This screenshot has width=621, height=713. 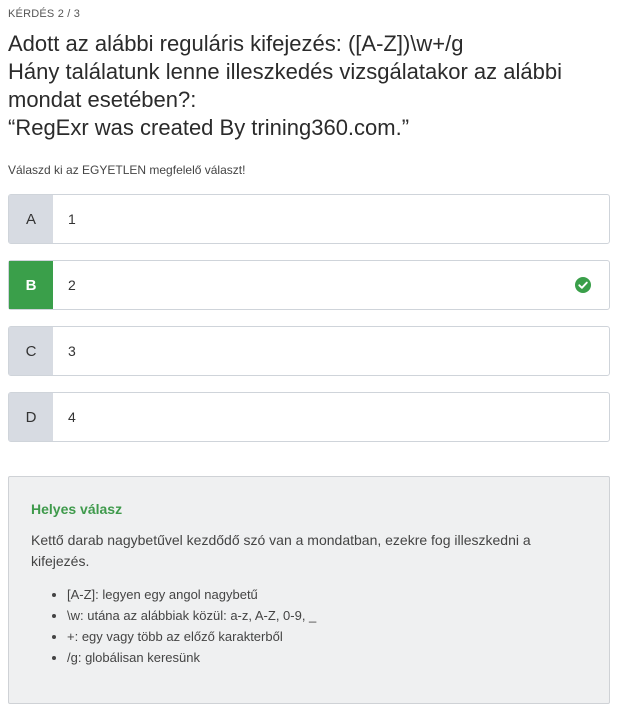 I want to click on explanation-bullet: /g: globálisan keresünk, so click(x=327, y=657).